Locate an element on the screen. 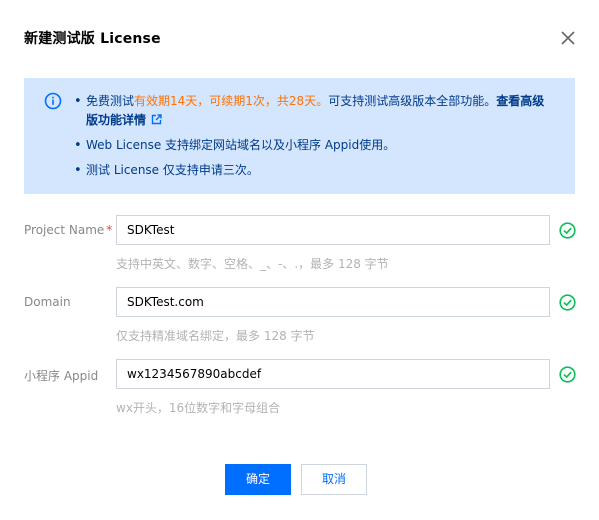 Image resolution: width=599 pixels, height=520 pixels. domain-label: Domain is located at coordinates (47, 302).